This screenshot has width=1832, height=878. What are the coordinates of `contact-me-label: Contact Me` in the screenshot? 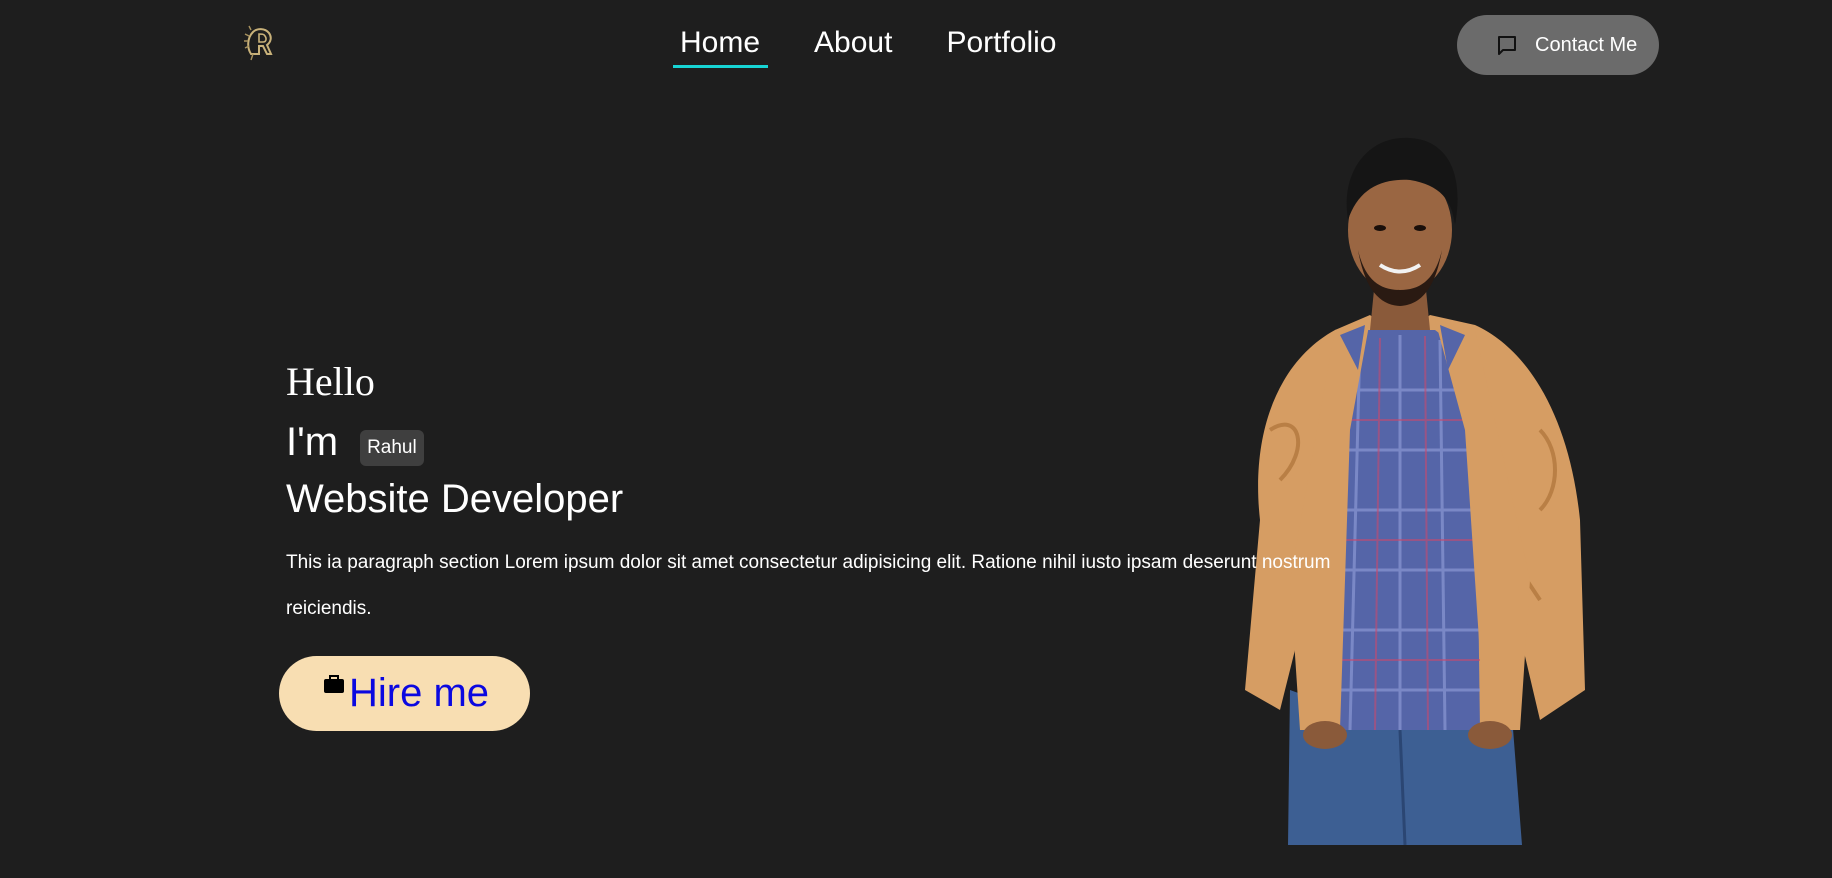 It's located at (1586, 44).